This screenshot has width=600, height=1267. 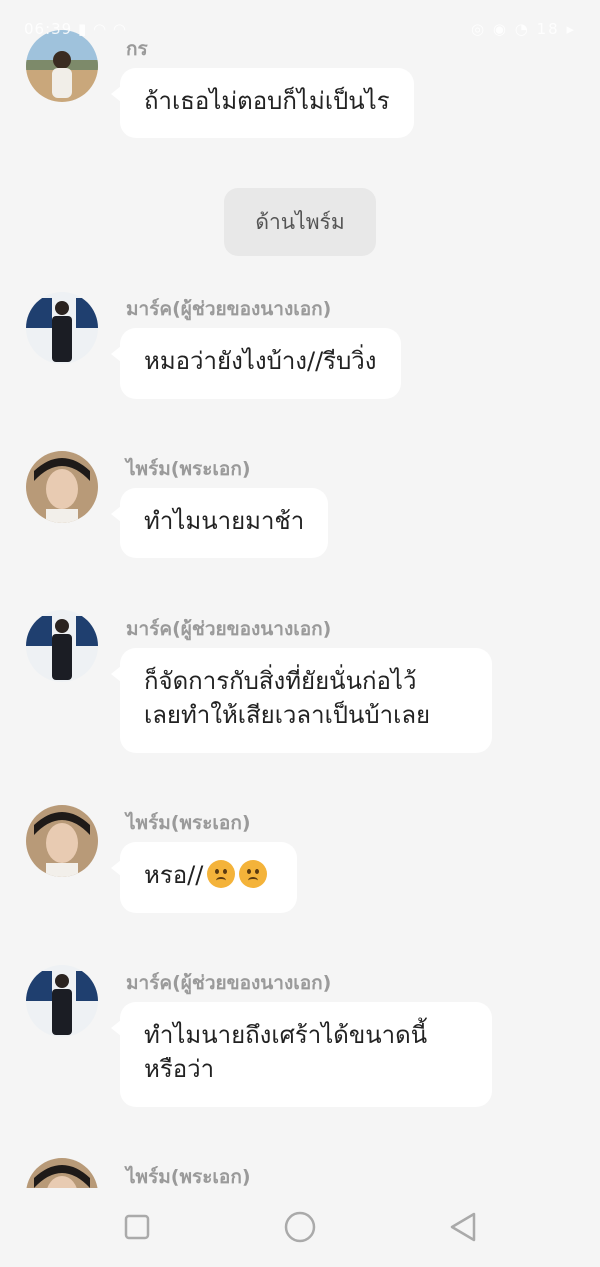 I want to click on message-line-1: ก็จัดการกับสิ่งที่ยัยนั่นก่อไว้, so click(x=280, y=681).